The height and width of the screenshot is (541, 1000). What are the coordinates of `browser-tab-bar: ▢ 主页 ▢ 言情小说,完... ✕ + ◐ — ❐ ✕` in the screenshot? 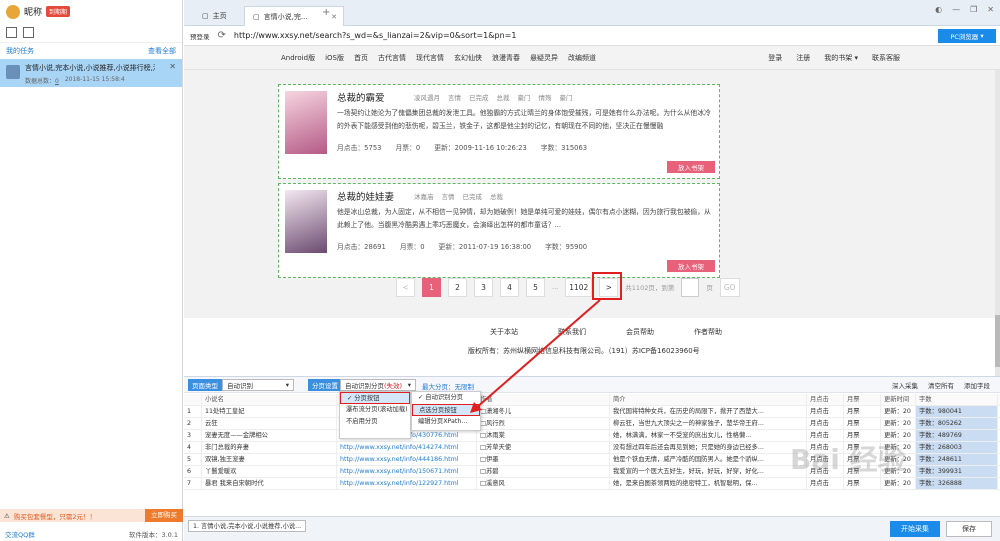 It's located at (592, 13).